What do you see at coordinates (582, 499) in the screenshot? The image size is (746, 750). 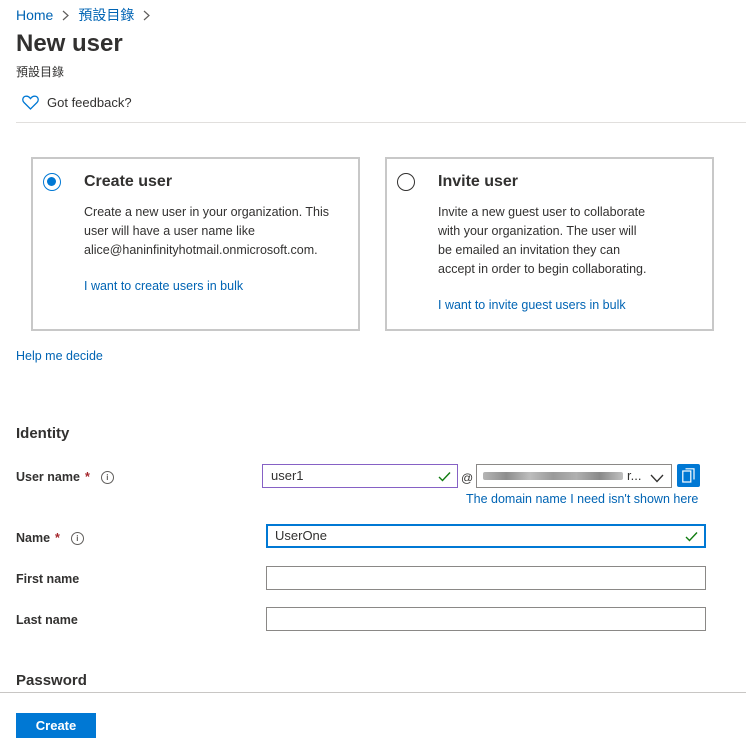 I see `domain-not-shown-link: The domain name I need isn't shown here` at bounding box center [582, 499].